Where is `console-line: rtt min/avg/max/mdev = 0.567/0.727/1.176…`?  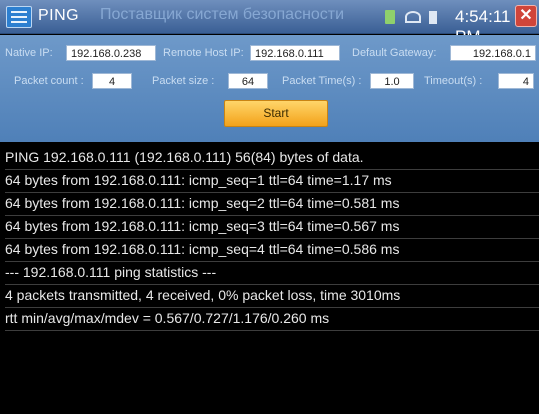
console-line: rtt min/avg/max/mdev = 0.567/0.727/1.176… is located at coordinates (272, 319).